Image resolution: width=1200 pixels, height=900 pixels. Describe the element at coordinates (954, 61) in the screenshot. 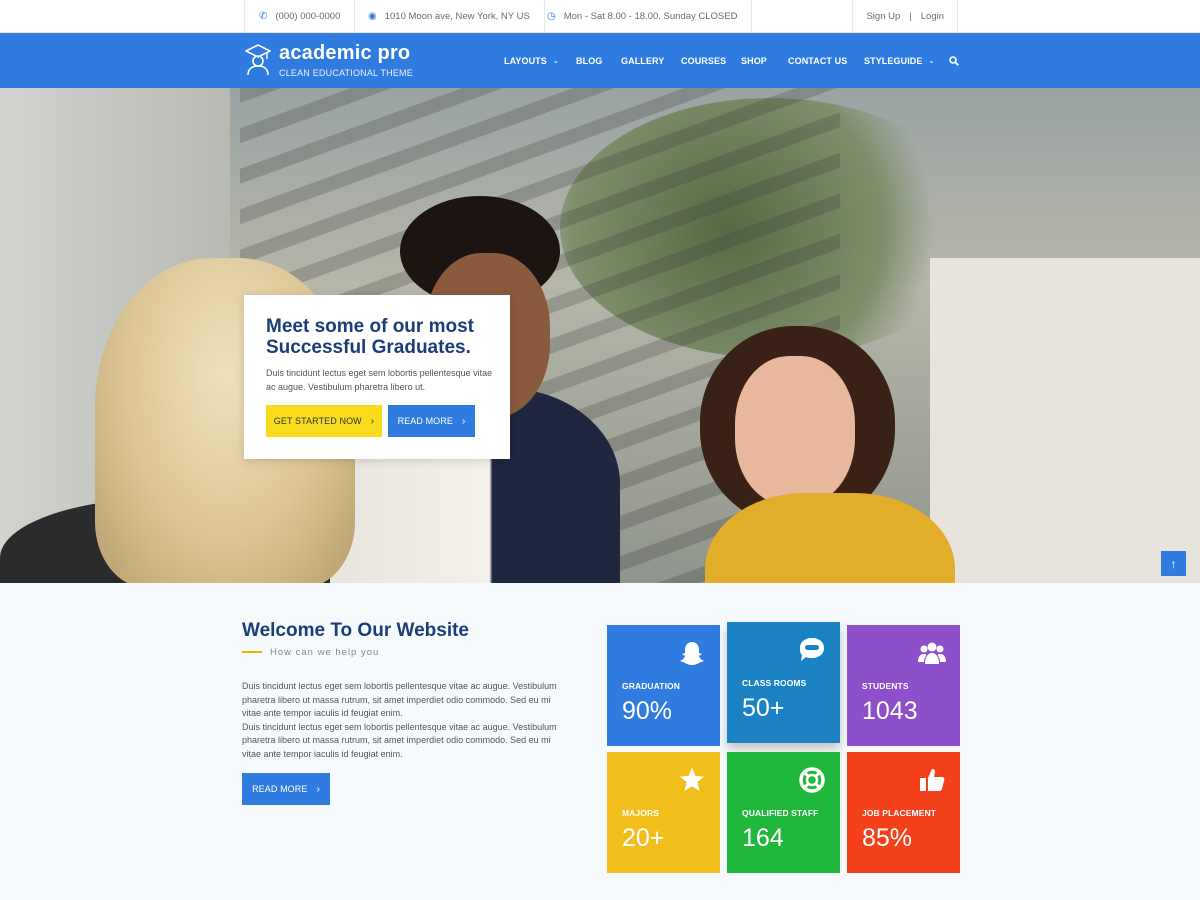

I see `search-icon` at that location.